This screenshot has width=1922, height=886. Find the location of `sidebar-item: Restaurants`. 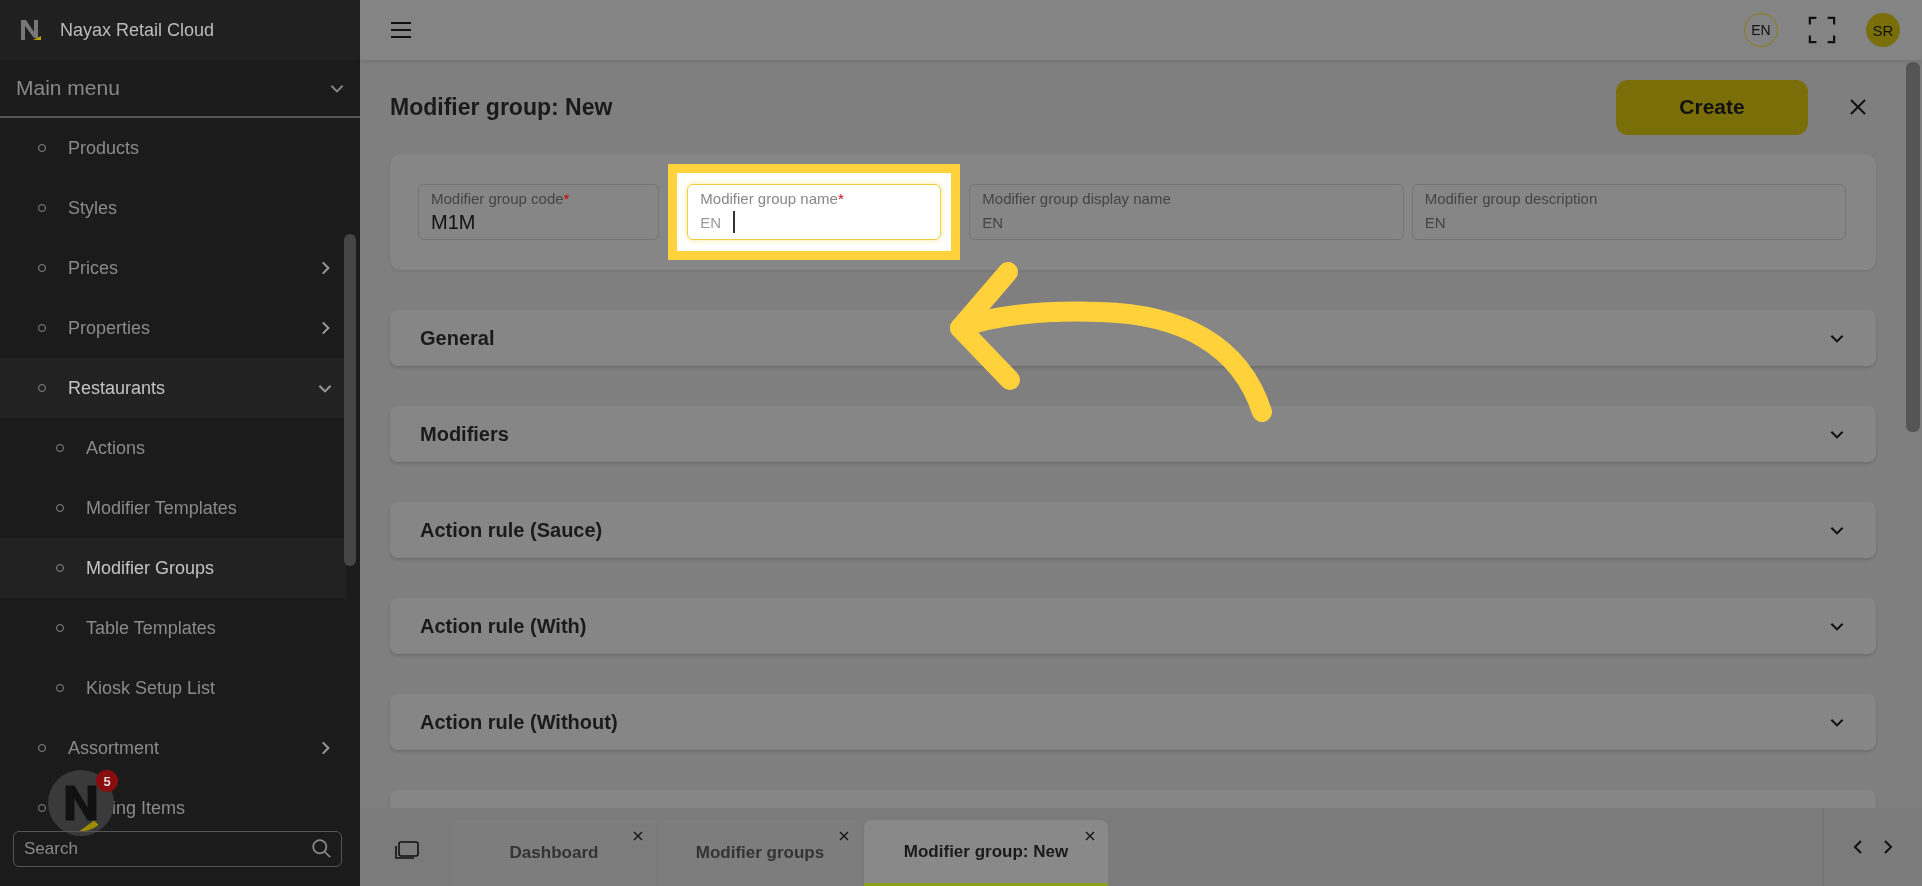

sidebar-item: Restaurants is located at coordinates (173, 388).